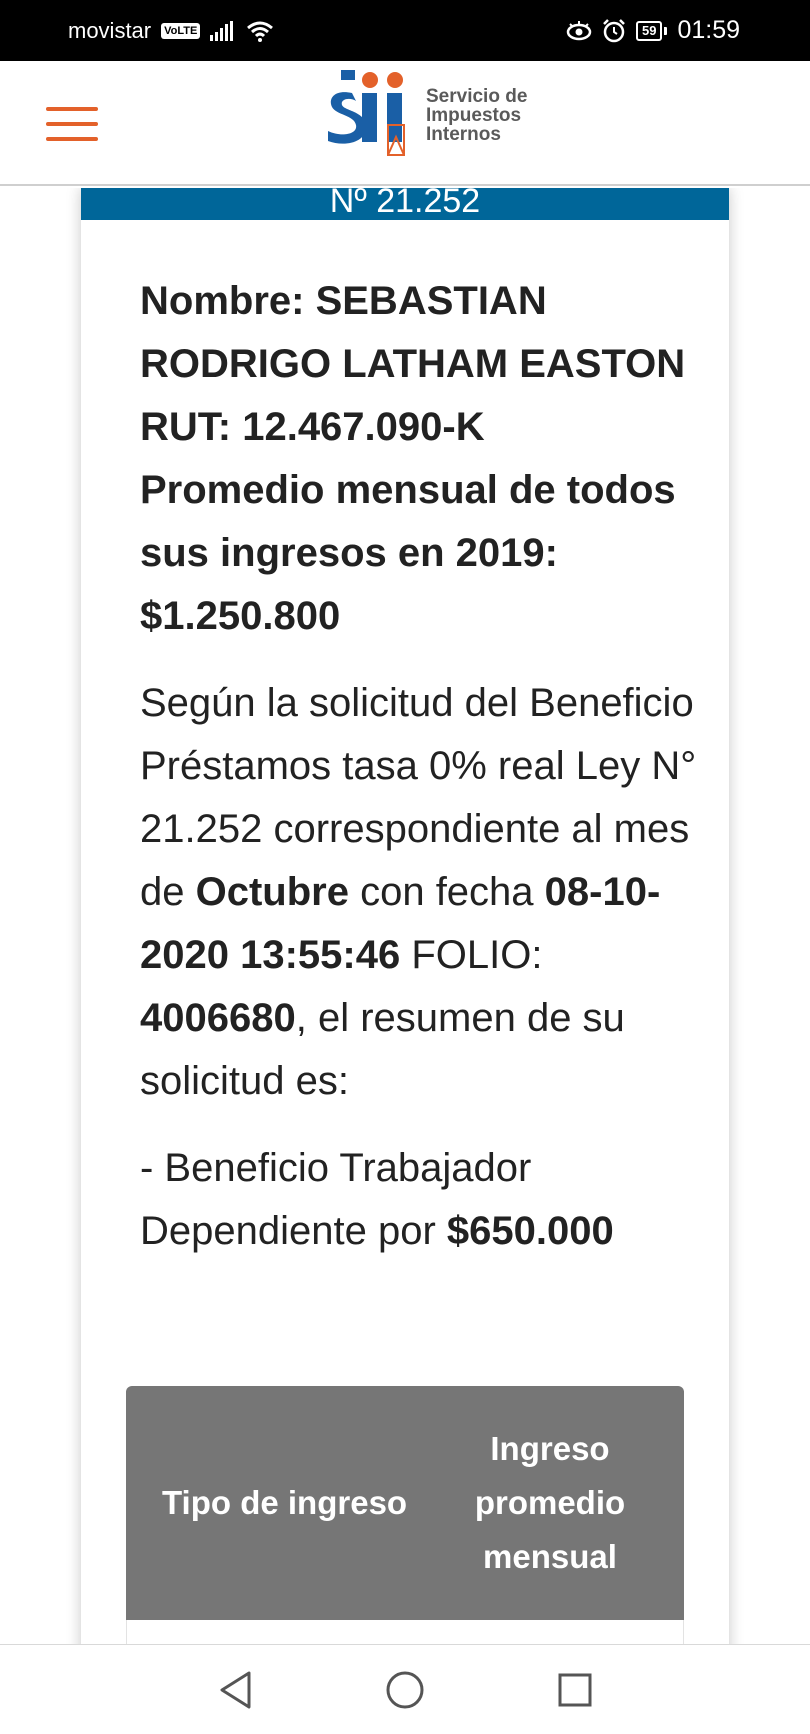  What do you see at coordinates (579, 30) in the screenshot?
I see `eye-icon` at bounding box center [579, 30].